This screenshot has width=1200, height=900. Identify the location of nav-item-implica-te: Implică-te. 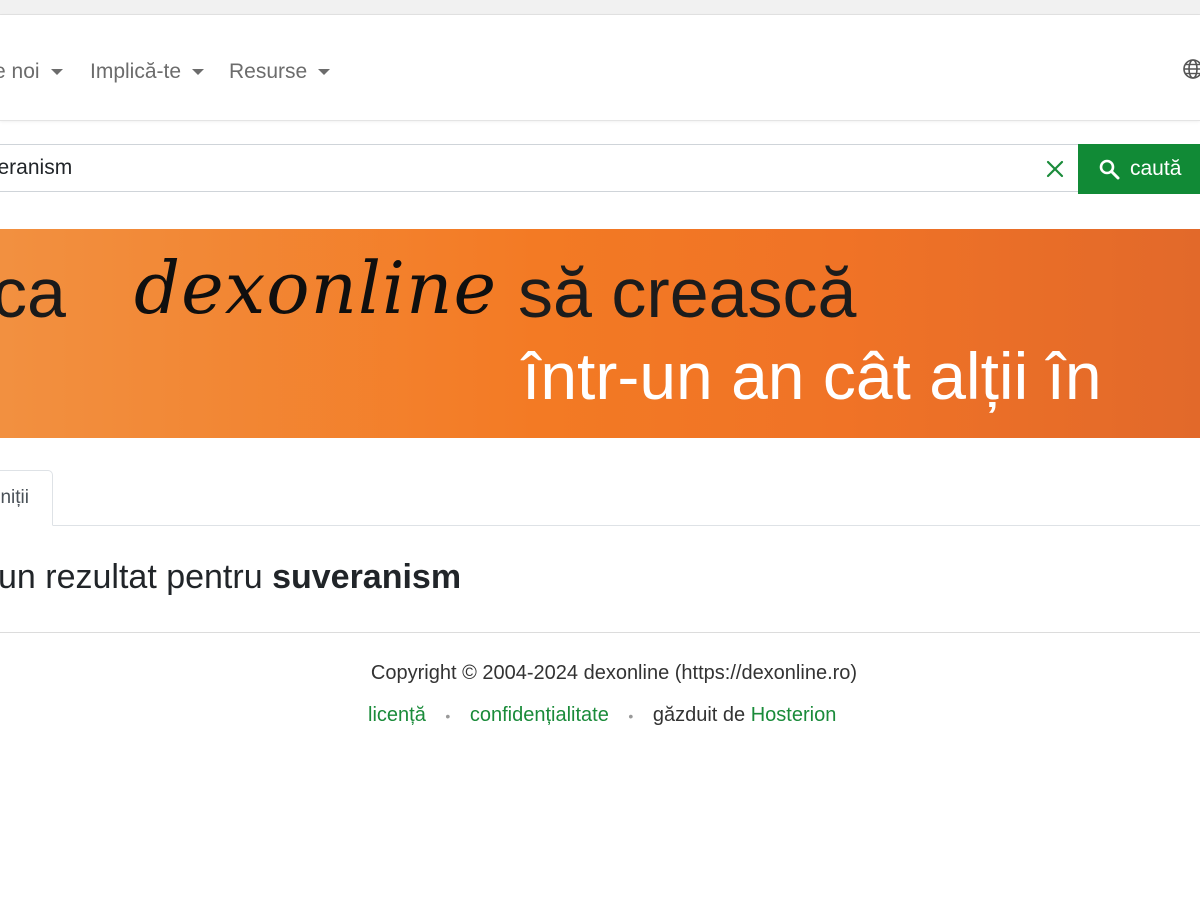
(147, 72).